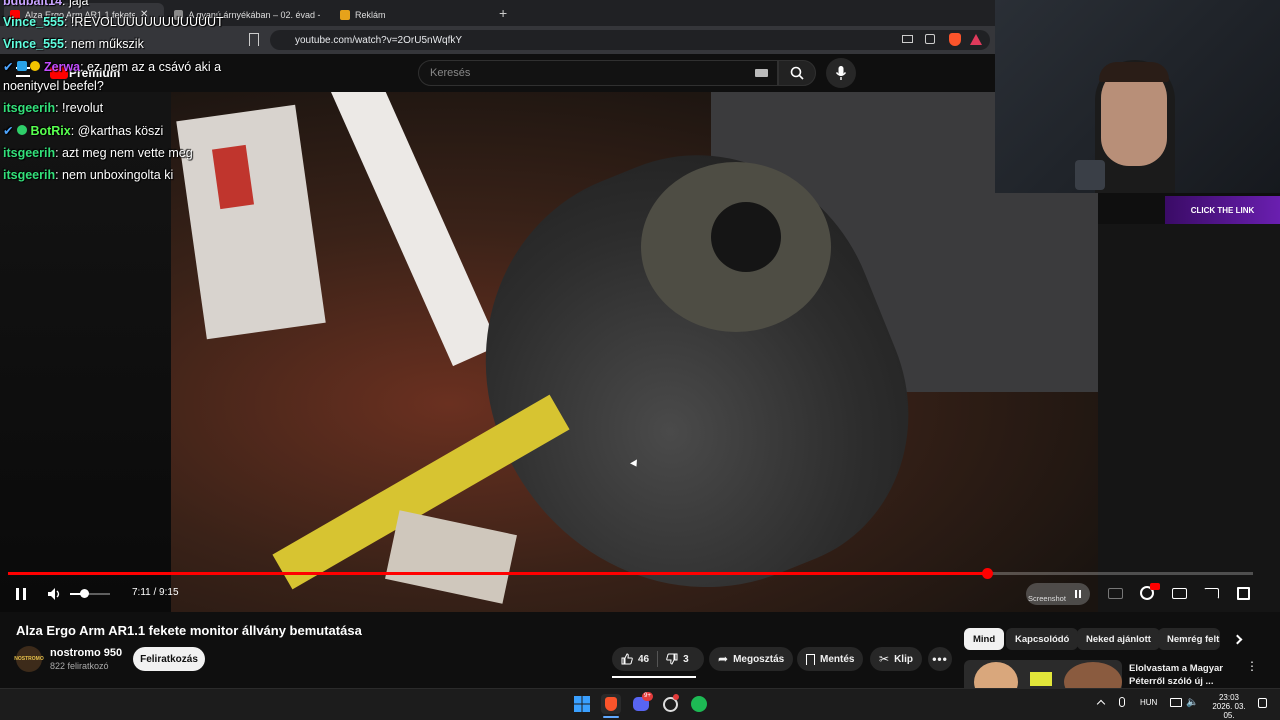 The width and height of the screenshot is (1280, 720). I want to click on windows-logo-icon, so click(582, 704).